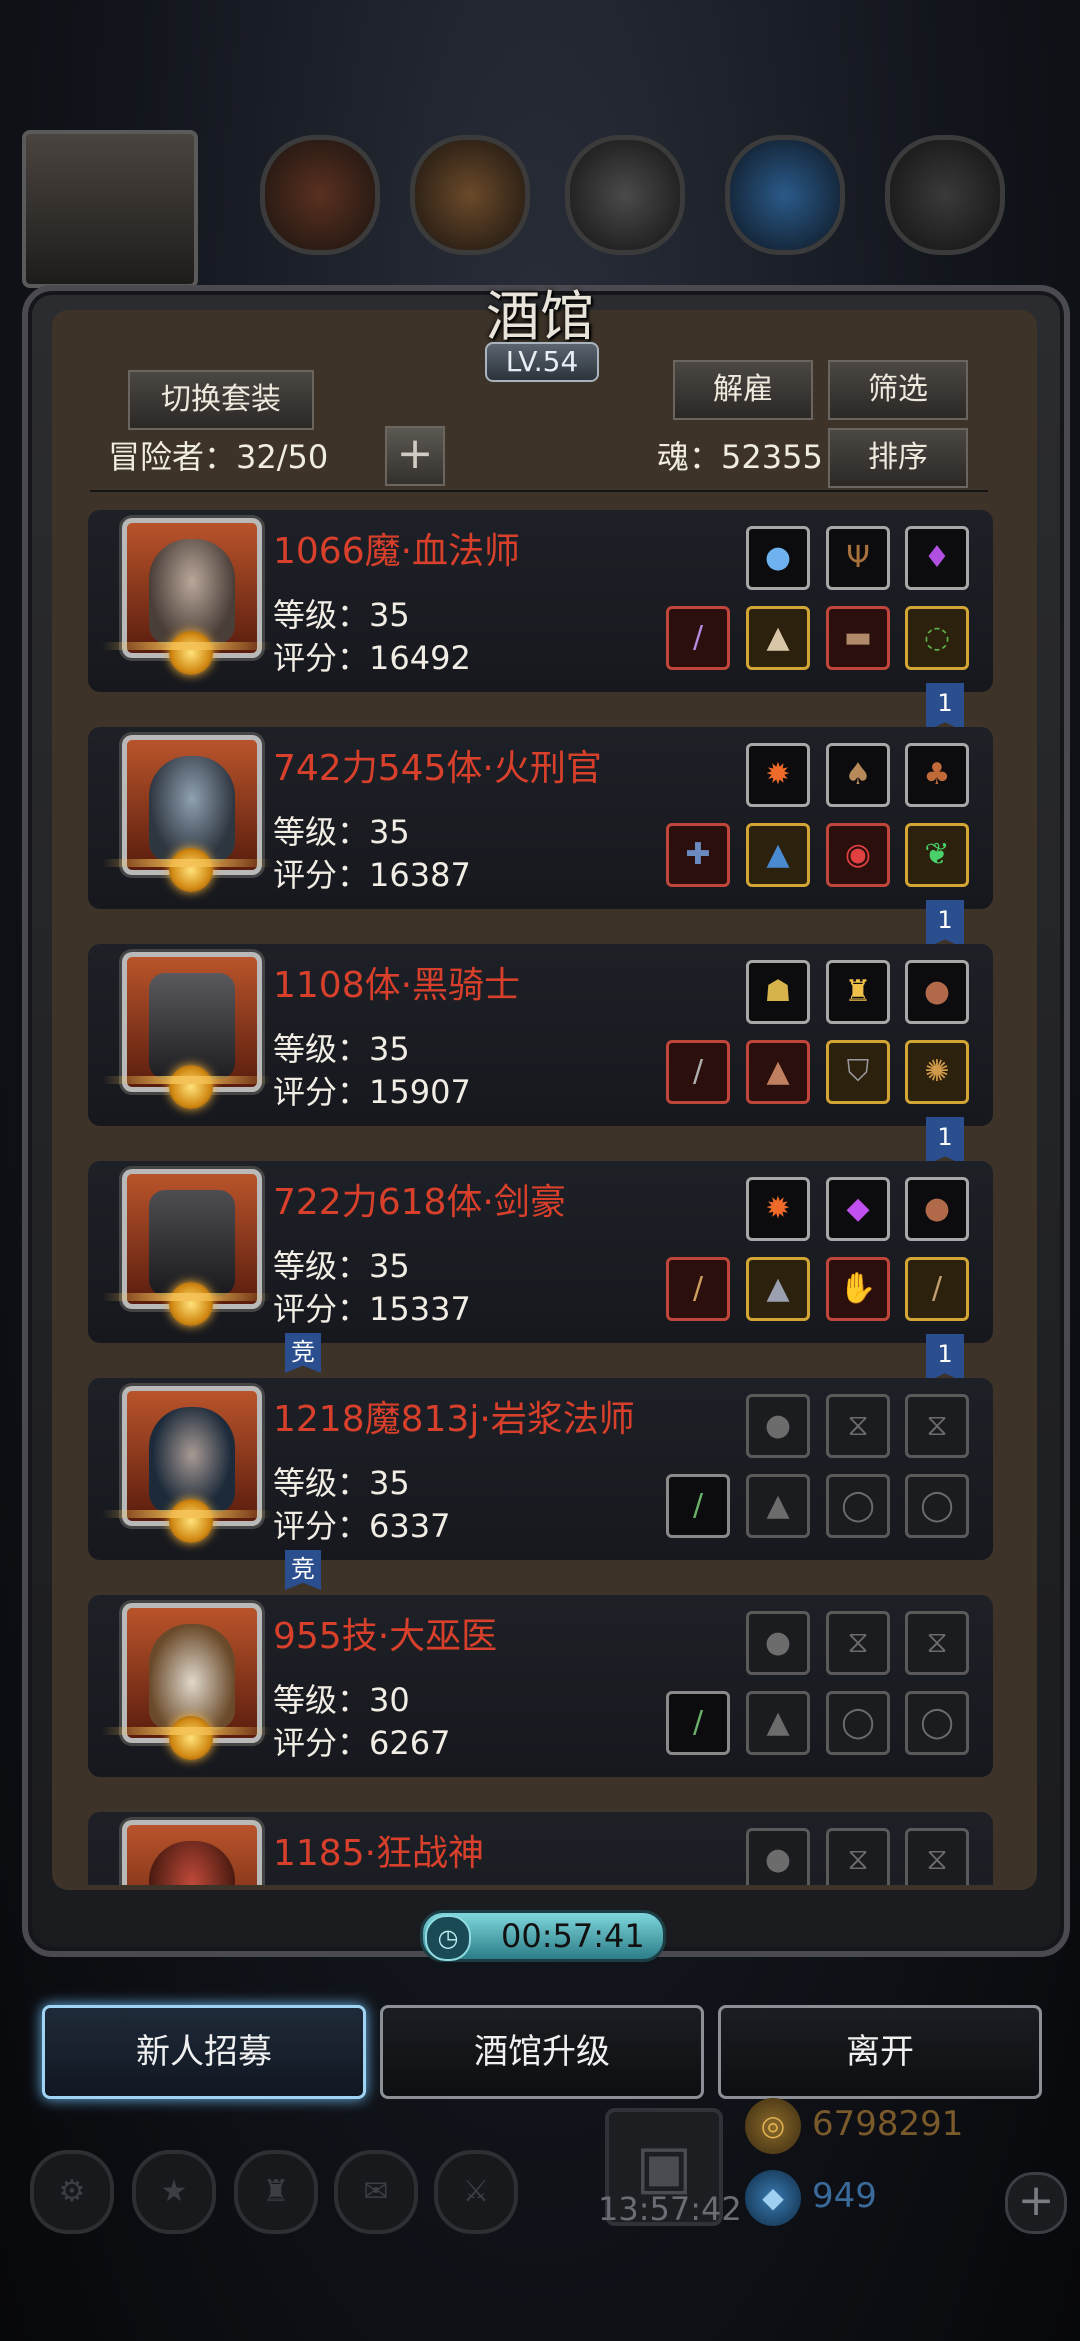  What do you see at coordinates (362, 1526) in the screenshot?
I see `hero-score: 评分：6337` at bounding box center [362, 1526].